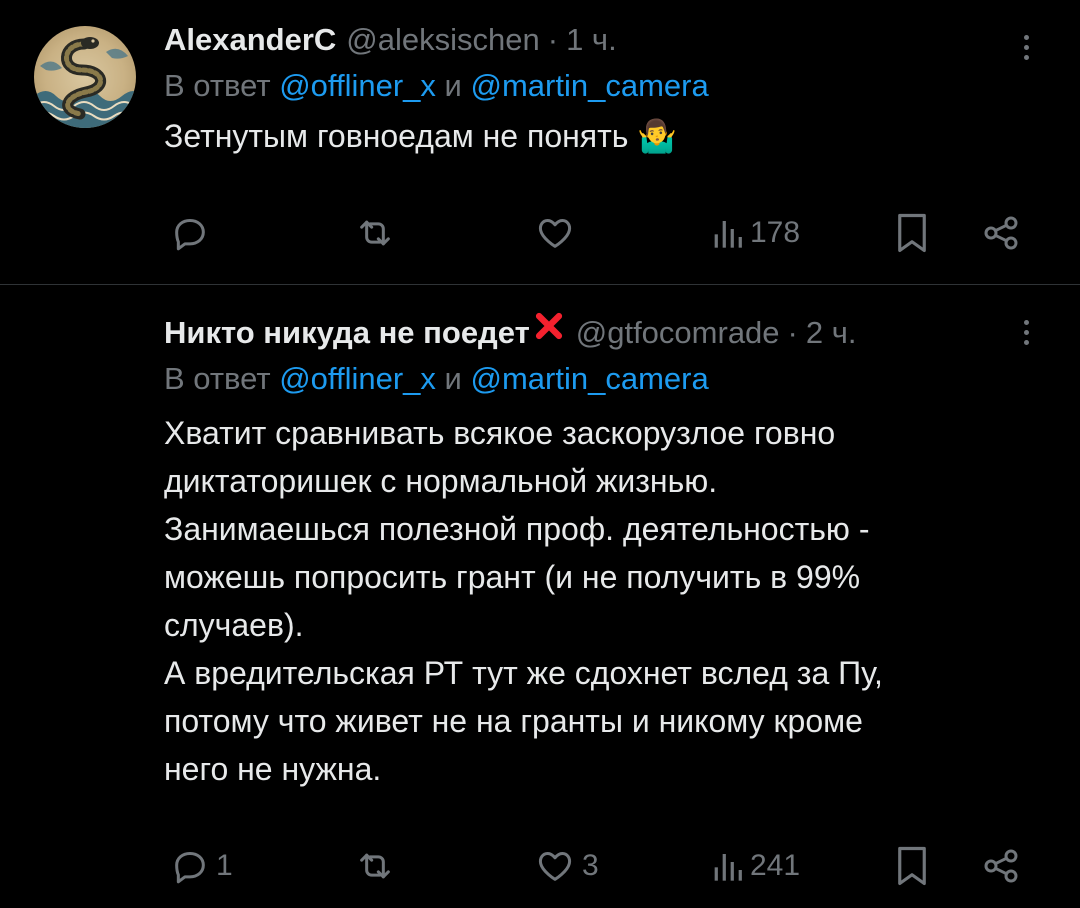 This screenshot has height=908, width=1080. Describe the element at coordinates (85, 77) in the screenshot. I see `snake-avatar-icon` at that location.